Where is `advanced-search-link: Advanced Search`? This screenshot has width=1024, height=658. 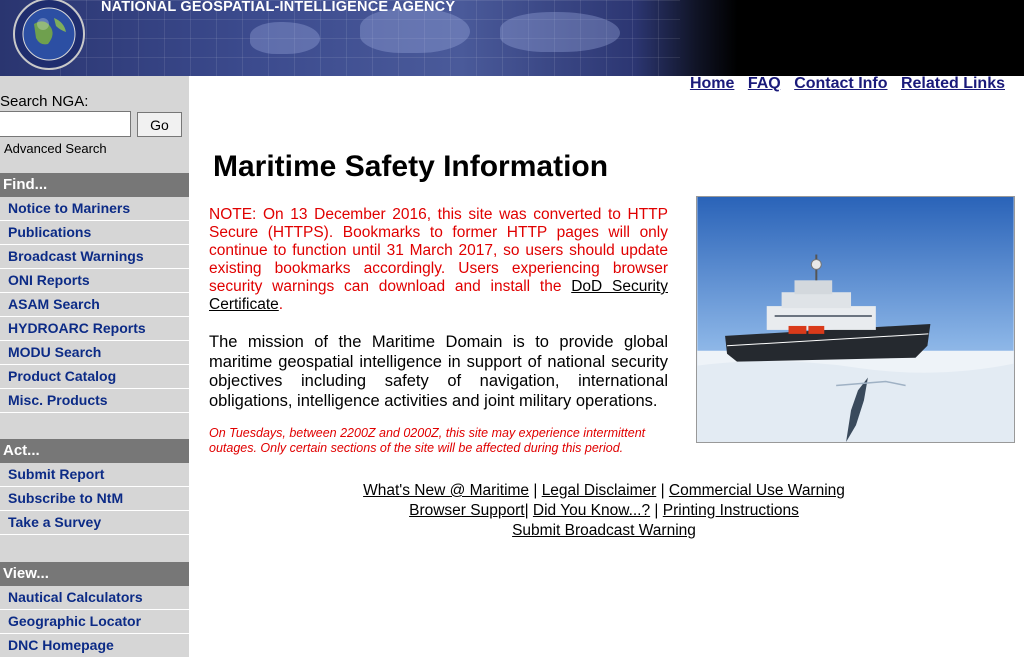
advanced-search-link: Advanced Search is located at coordinates (55, 148).